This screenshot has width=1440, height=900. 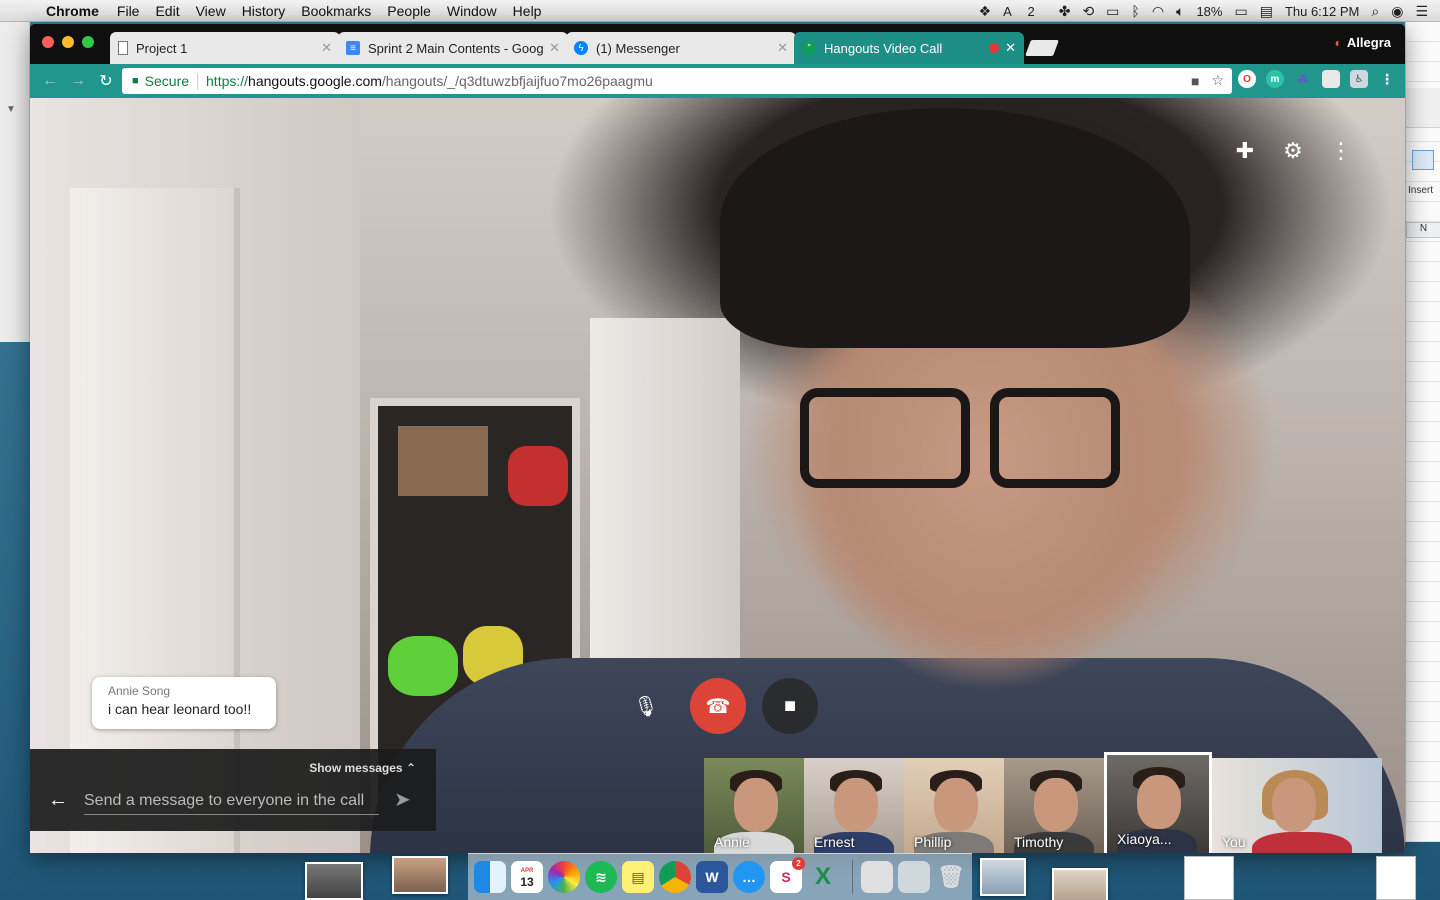 I want to click on adobe-status-item: A 2, so click(x=1025, y=11).